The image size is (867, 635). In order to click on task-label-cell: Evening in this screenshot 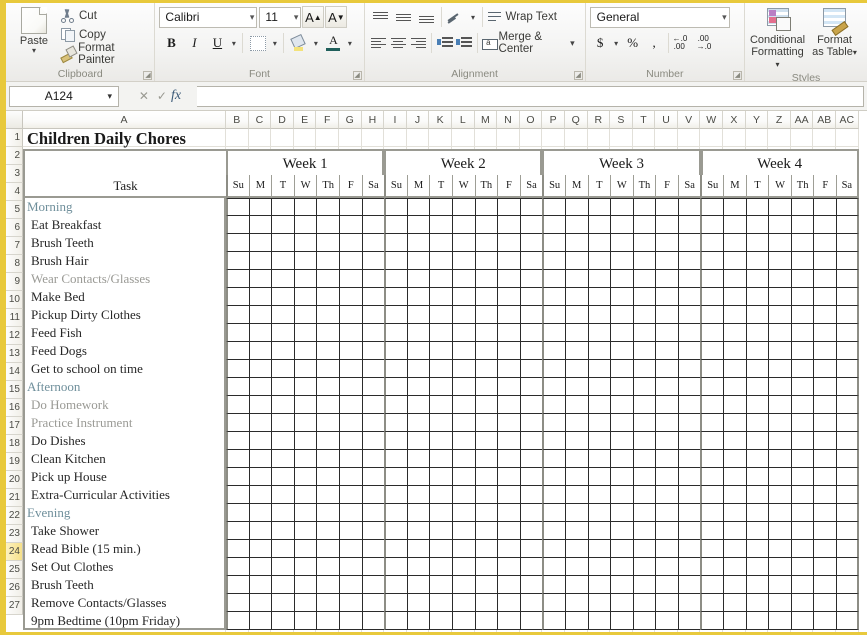, I will do `click(124, 513)`.